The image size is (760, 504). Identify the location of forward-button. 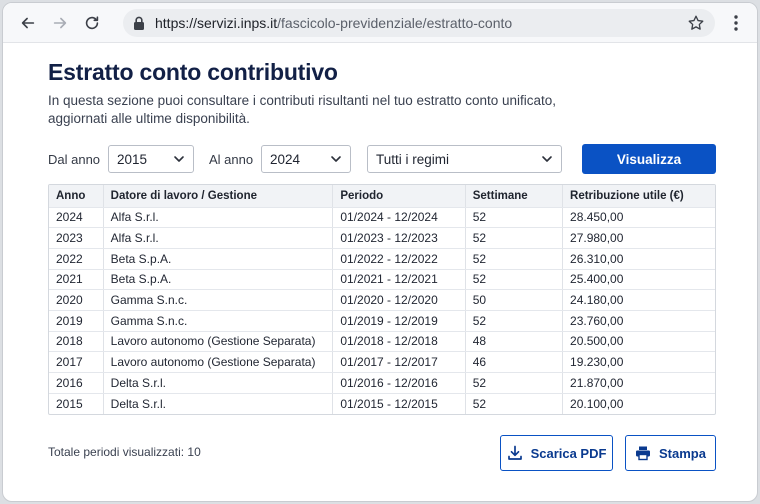
(60, 23).